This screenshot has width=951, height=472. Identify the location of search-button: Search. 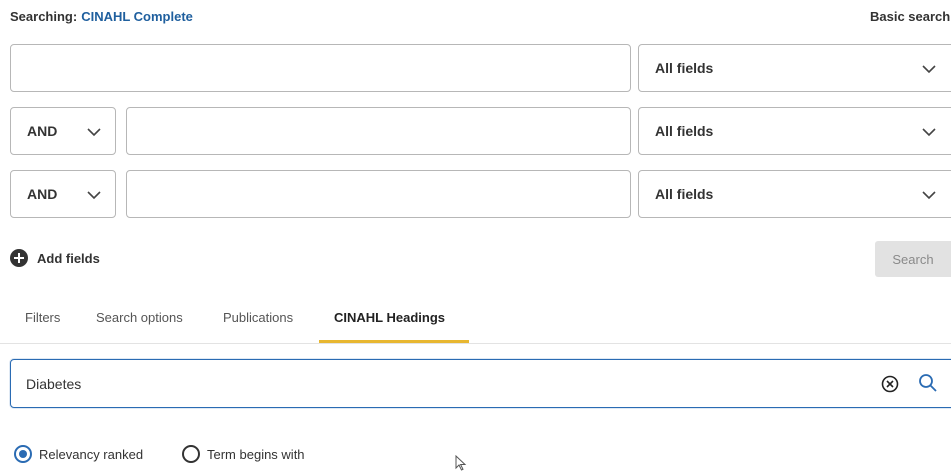
(913, 259).